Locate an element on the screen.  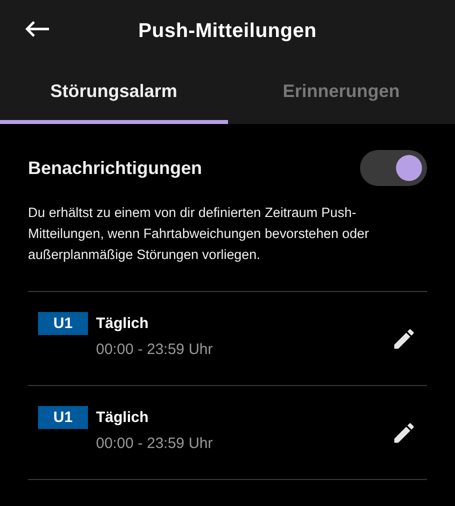
toggle-switch is located at coordinates (393, 168).